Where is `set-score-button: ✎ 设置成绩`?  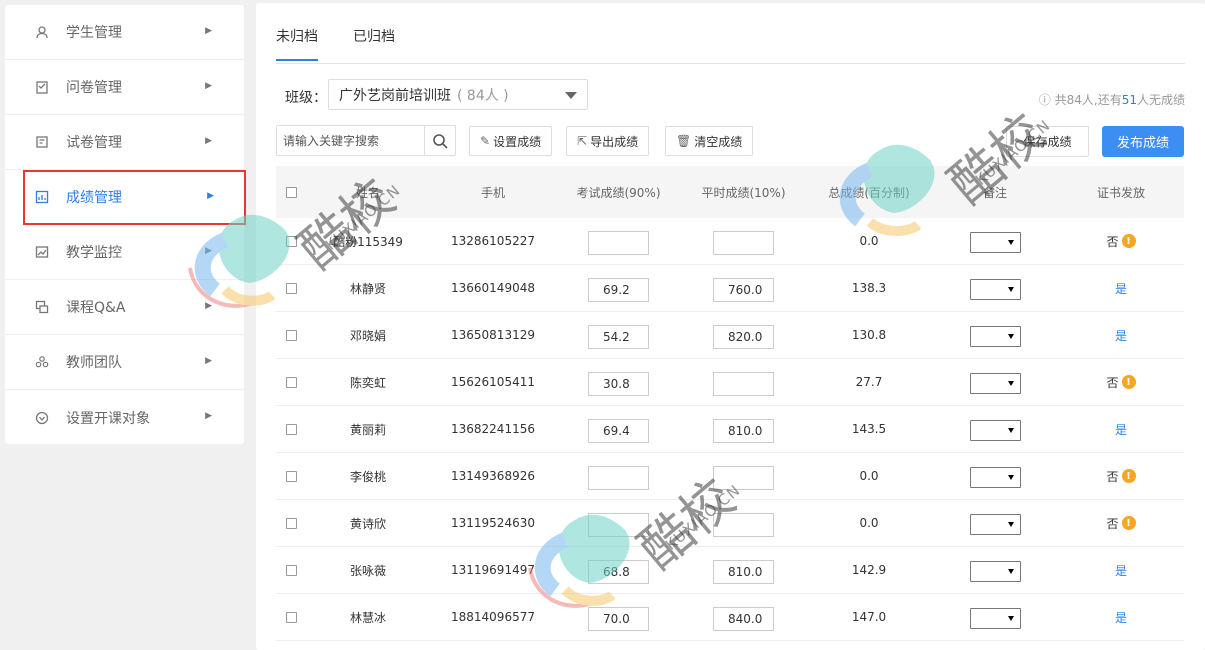 set-score-button: ✎ 设置成绩 is located at coordinates (511, 141).